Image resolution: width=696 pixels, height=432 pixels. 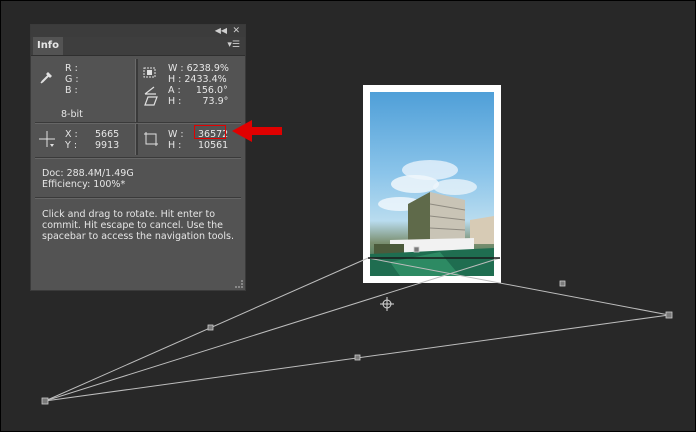 I want to click on crosshair-icon, so click(x=47, y=139).